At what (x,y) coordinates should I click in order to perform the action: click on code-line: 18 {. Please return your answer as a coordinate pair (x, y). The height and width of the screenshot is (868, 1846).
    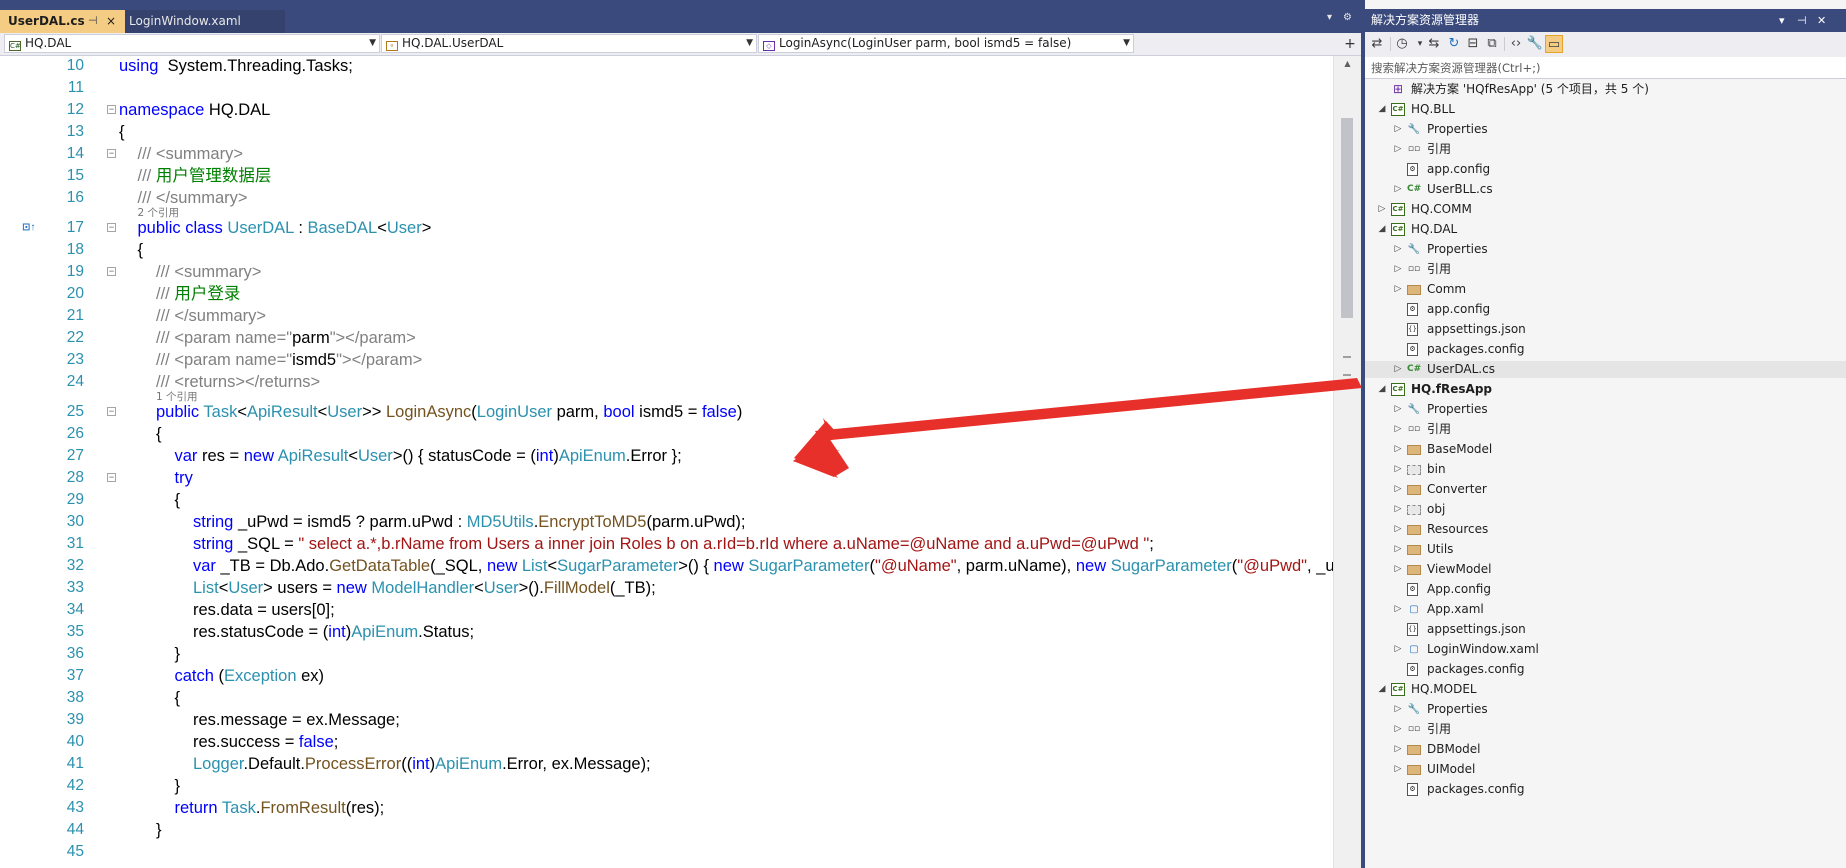
    Looking at the image, I should click on (666, 250).